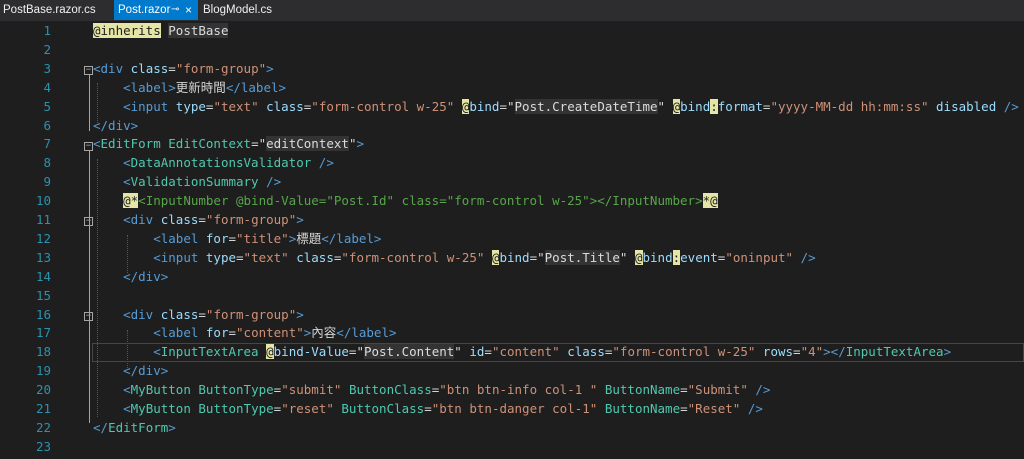 This screenshot has width=1024, height=459. What do you see at coordinates (138, 427) in the screenshot?
I see `code-token: EditForm` at bounding box center [138, 427].